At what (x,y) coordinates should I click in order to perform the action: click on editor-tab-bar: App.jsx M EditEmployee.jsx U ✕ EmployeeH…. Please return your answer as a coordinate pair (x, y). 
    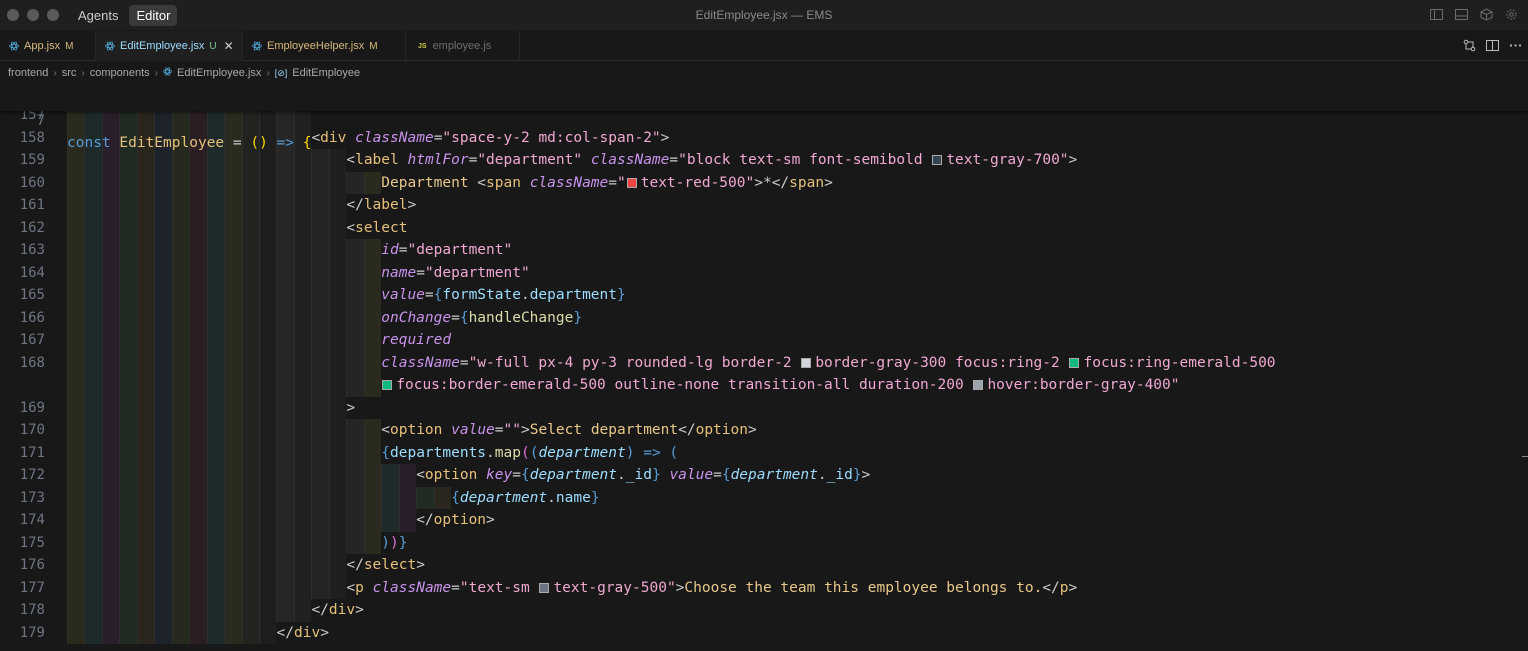
    Looking at the image, I should click on (764, 46).